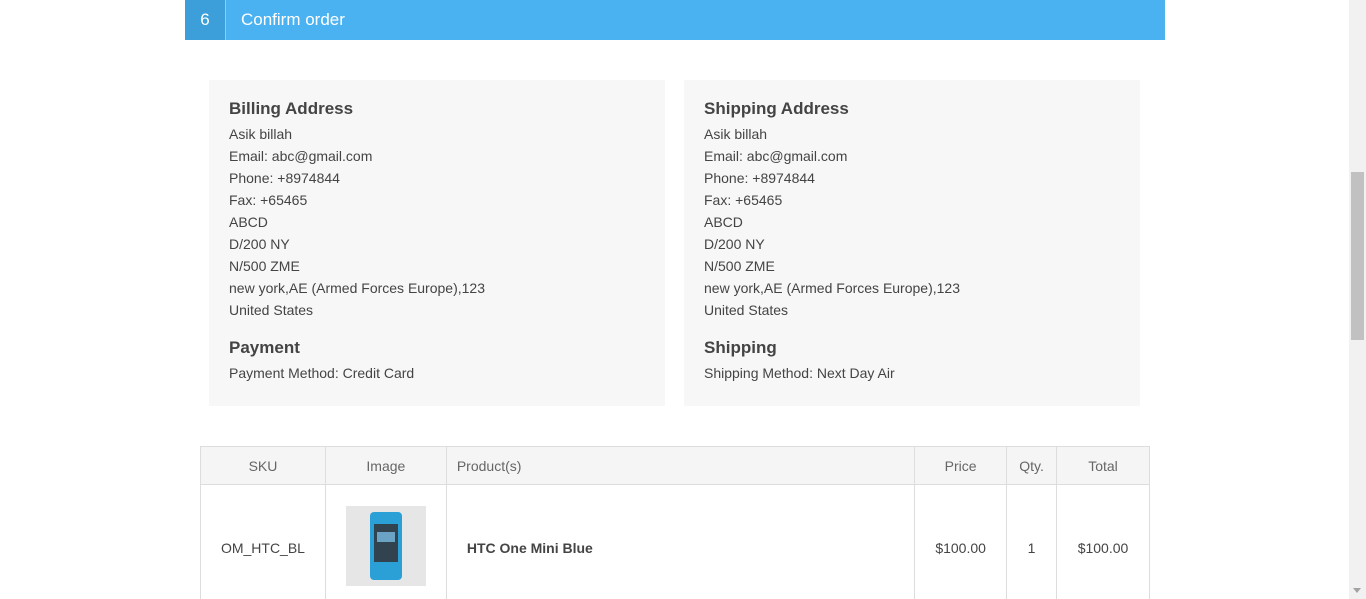 This screenshot has height=599, width=1366. What do you see at coordinates (746, 310) in the screenshot?
I see `shipping-country: United States` at bounding box center [746, 310].